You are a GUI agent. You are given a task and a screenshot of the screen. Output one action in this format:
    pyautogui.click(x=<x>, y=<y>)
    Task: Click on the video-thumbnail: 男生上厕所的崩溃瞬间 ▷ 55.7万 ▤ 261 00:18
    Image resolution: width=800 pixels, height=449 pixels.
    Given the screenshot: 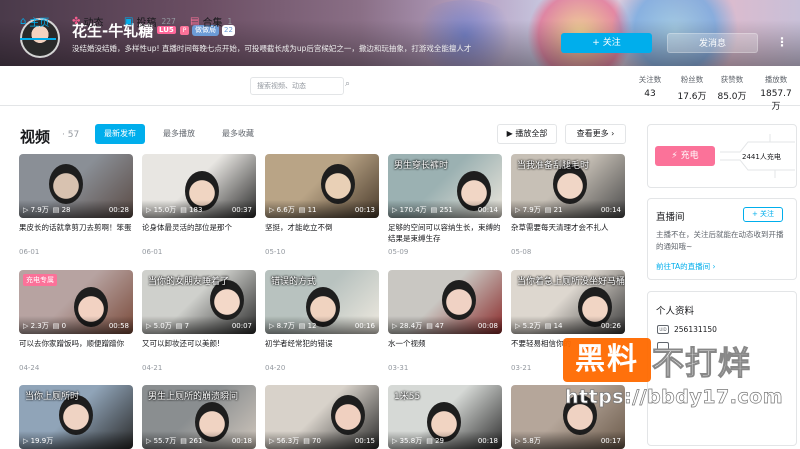 What is the action you would take?
    pyautogui.click(x=199, y=417)
    